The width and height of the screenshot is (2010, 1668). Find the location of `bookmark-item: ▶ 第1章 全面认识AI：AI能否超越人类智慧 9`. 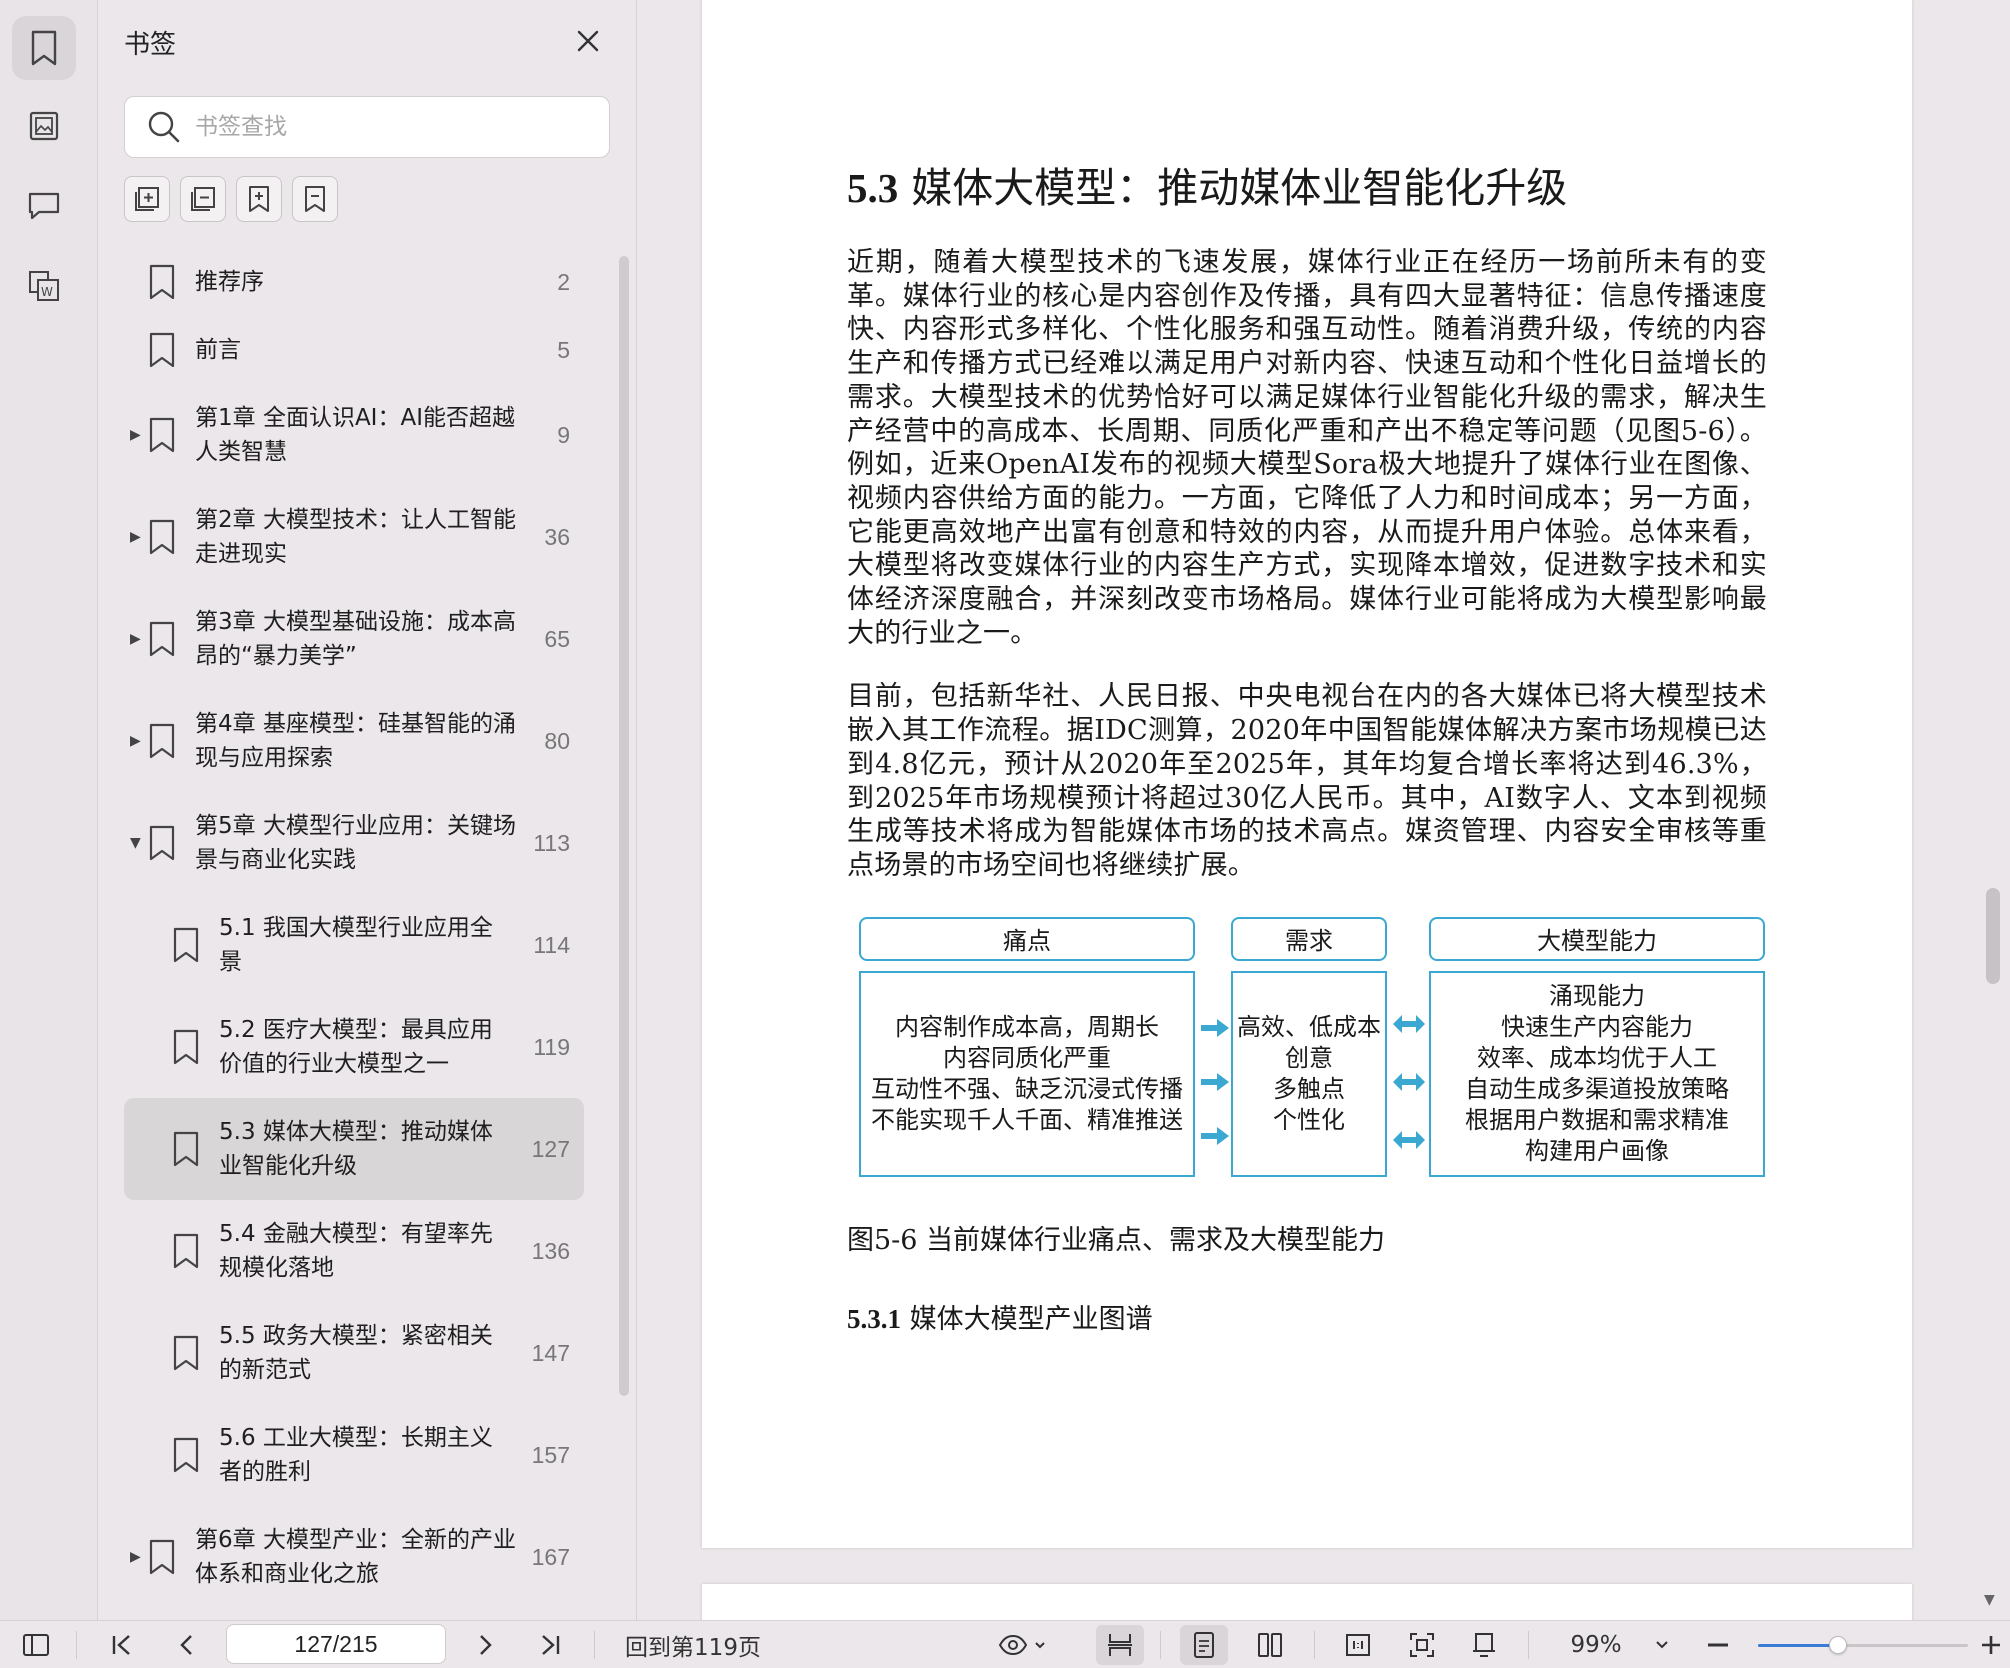

bookmark-item: ▶ 第1章 全面认识AI：AI能否超越人类智慧 9 is located at coordinates (354, 435).